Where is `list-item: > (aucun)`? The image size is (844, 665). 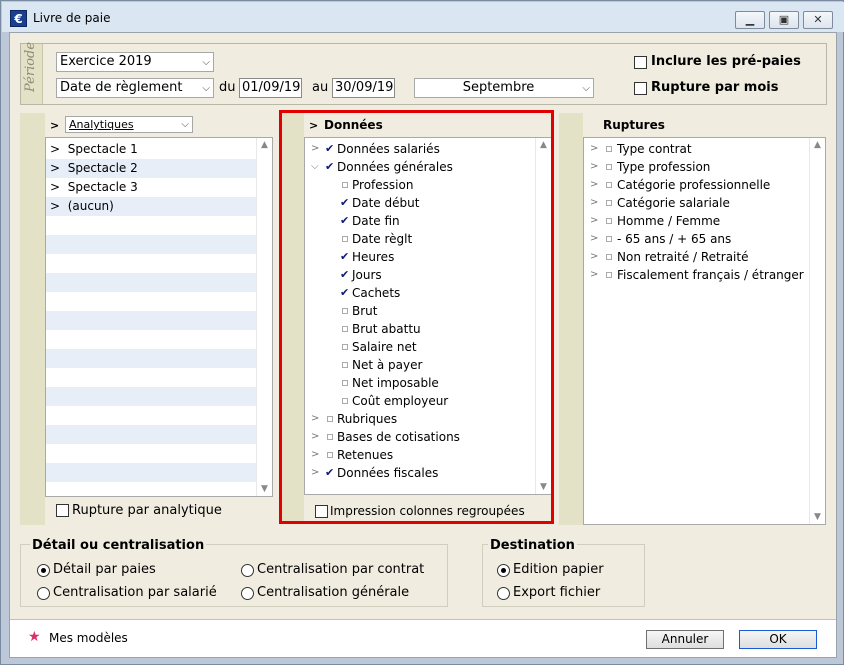
list-item: > (aucun) is located at coordinates (151, 206).